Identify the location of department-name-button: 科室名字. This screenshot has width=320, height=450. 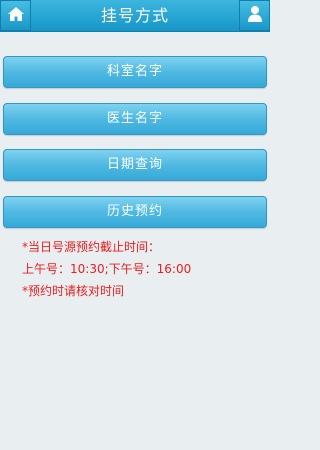
(135, 72).